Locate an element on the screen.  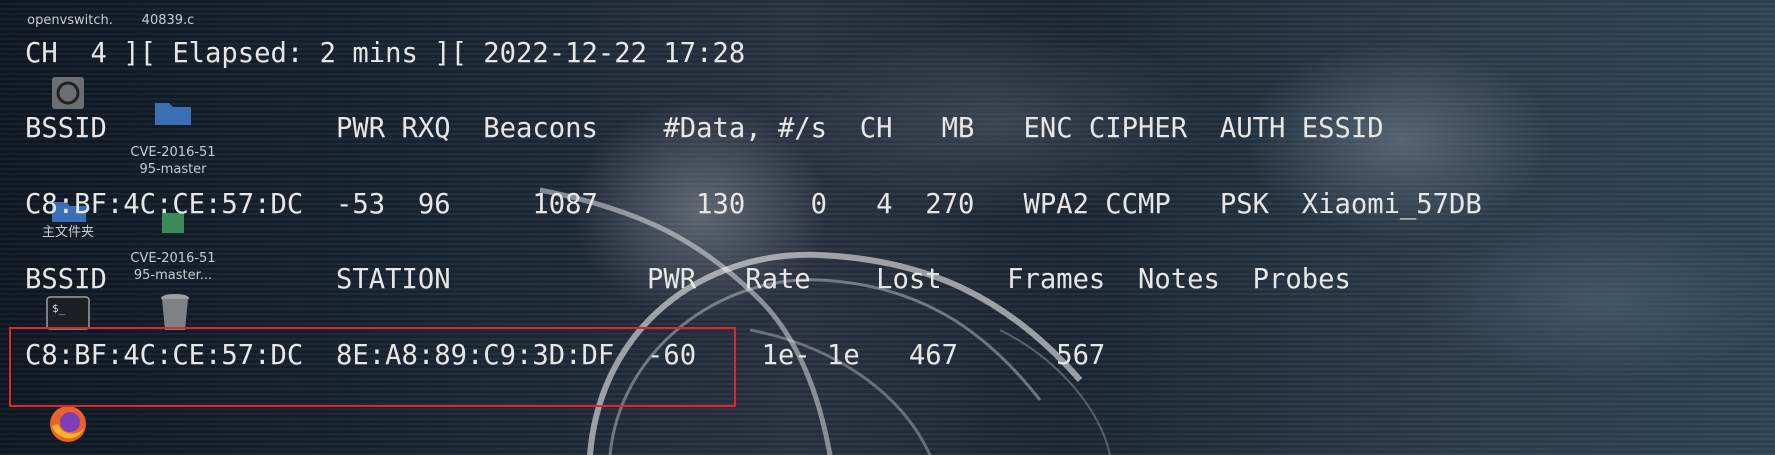
terminal-icon: $_ is located at coordinates (68, 313).